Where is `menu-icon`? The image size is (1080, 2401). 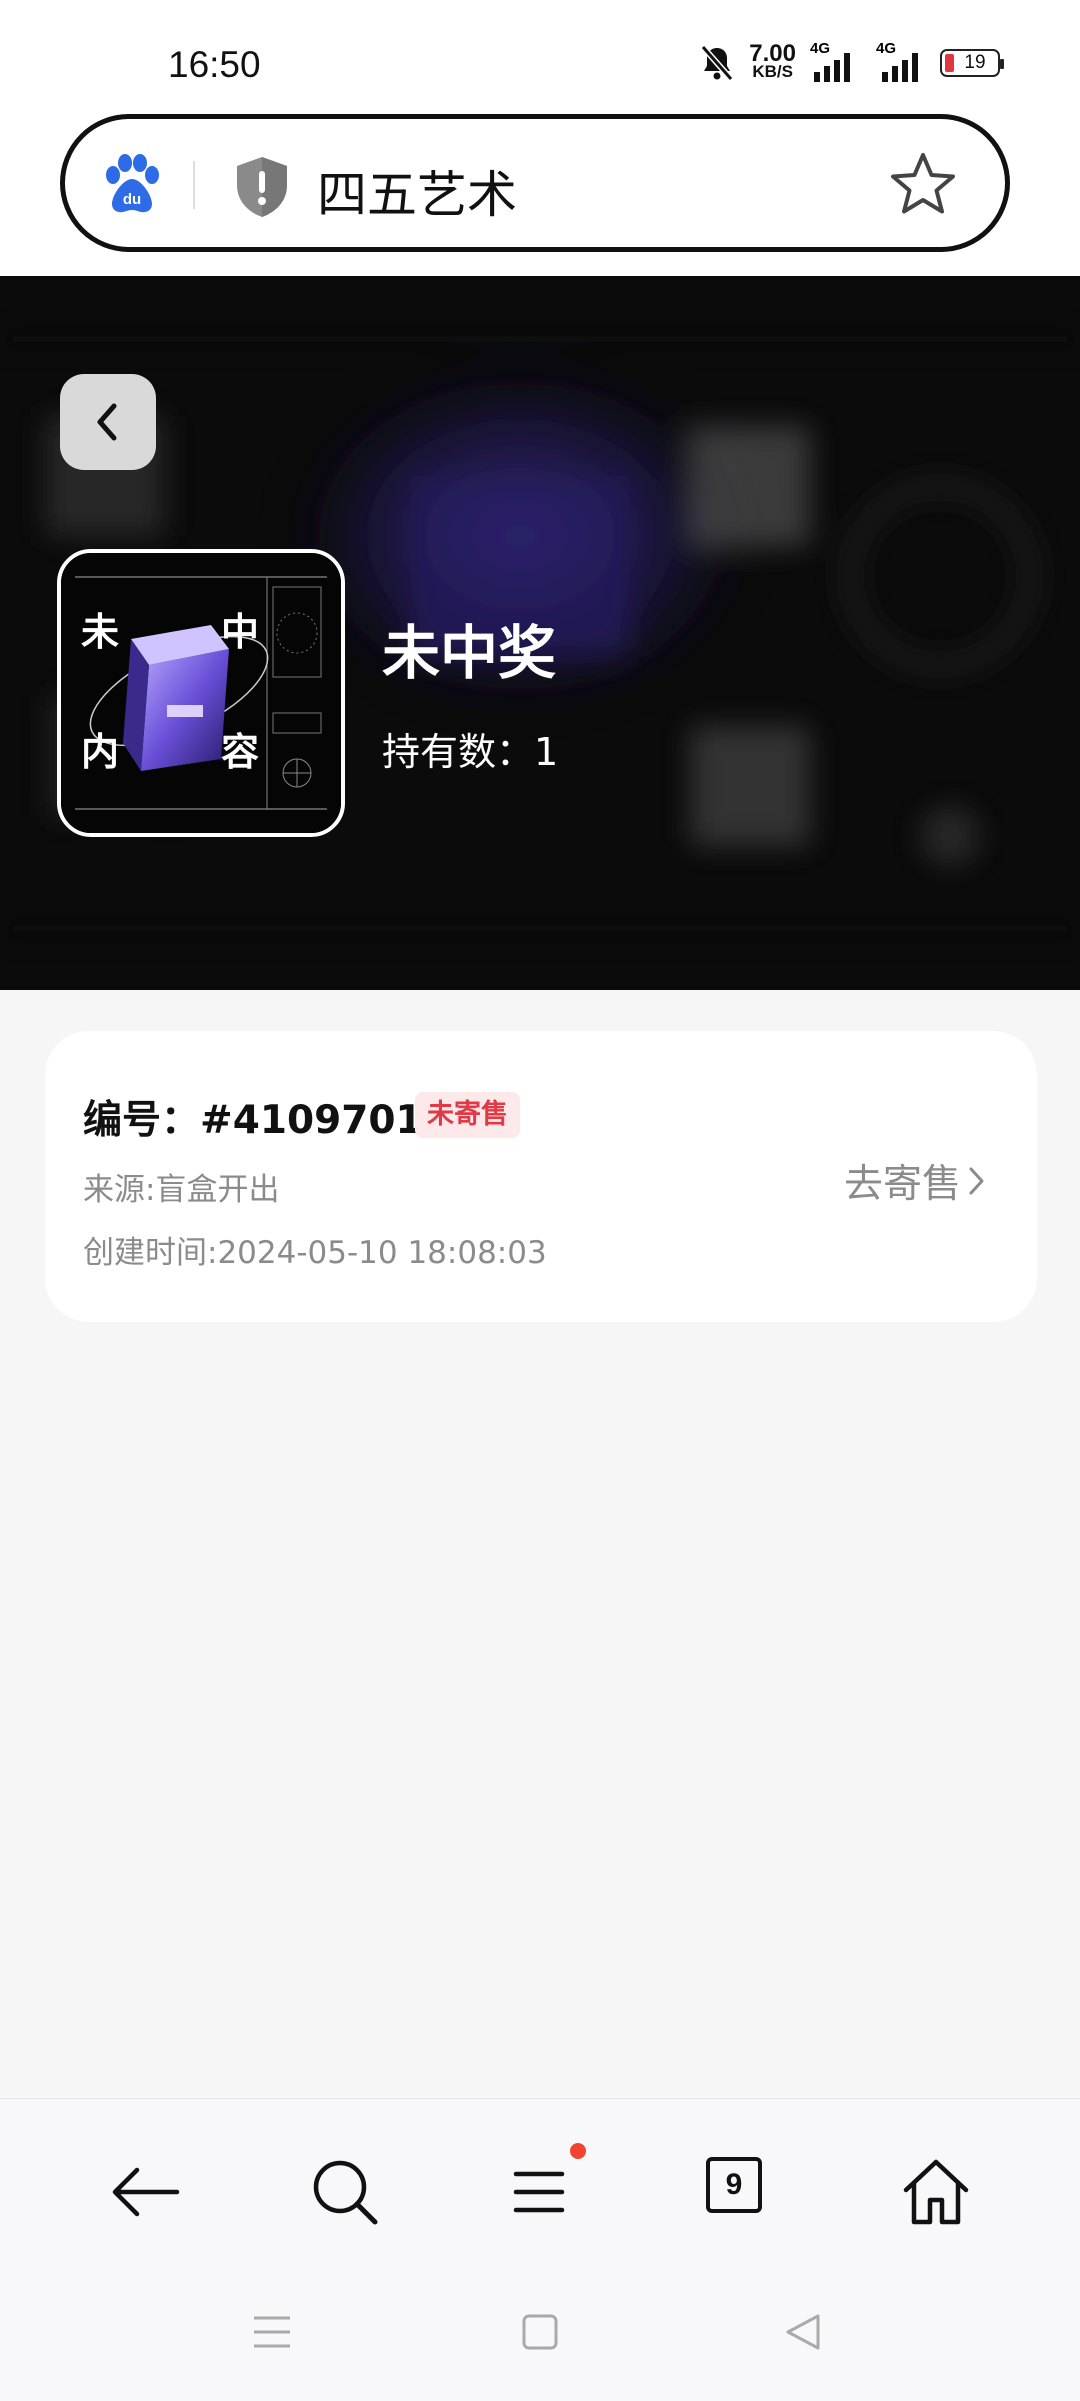 menu-icon is located at coordinates (540, 2192).